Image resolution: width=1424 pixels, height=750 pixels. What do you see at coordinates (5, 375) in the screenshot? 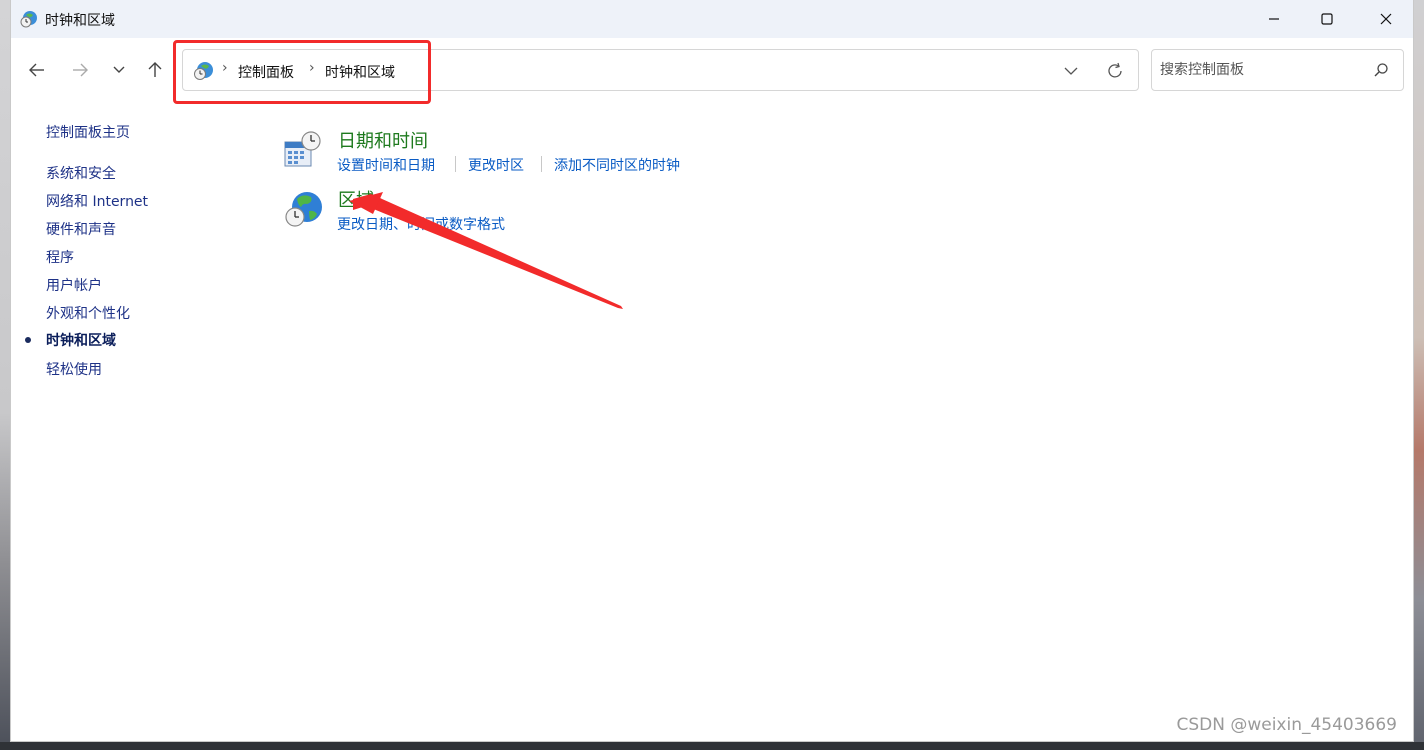
I see `desktop-left-edge` at bounding box center [5, 375].